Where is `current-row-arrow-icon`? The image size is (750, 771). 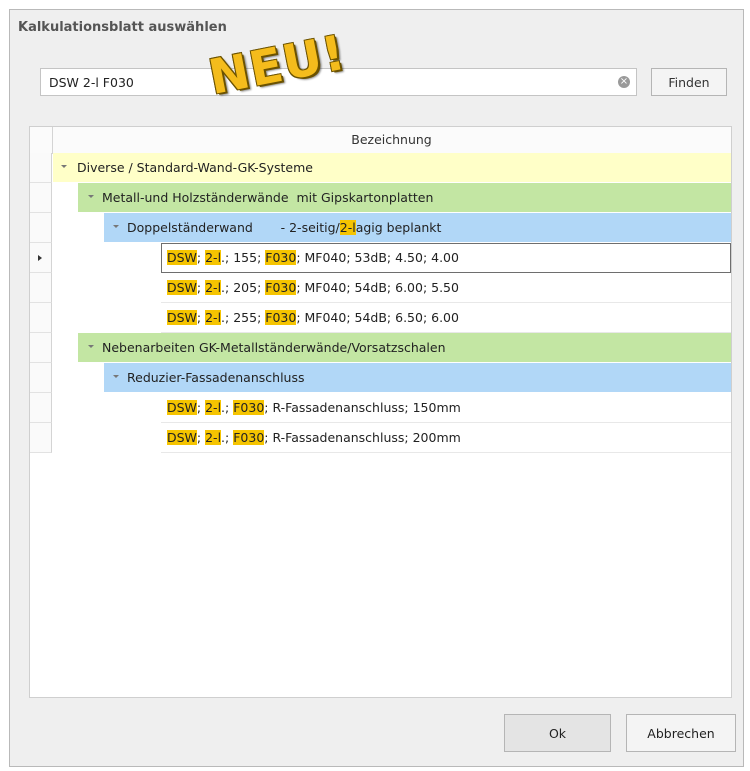
current-row-arrow-icon is located at coordinates (40, 258).